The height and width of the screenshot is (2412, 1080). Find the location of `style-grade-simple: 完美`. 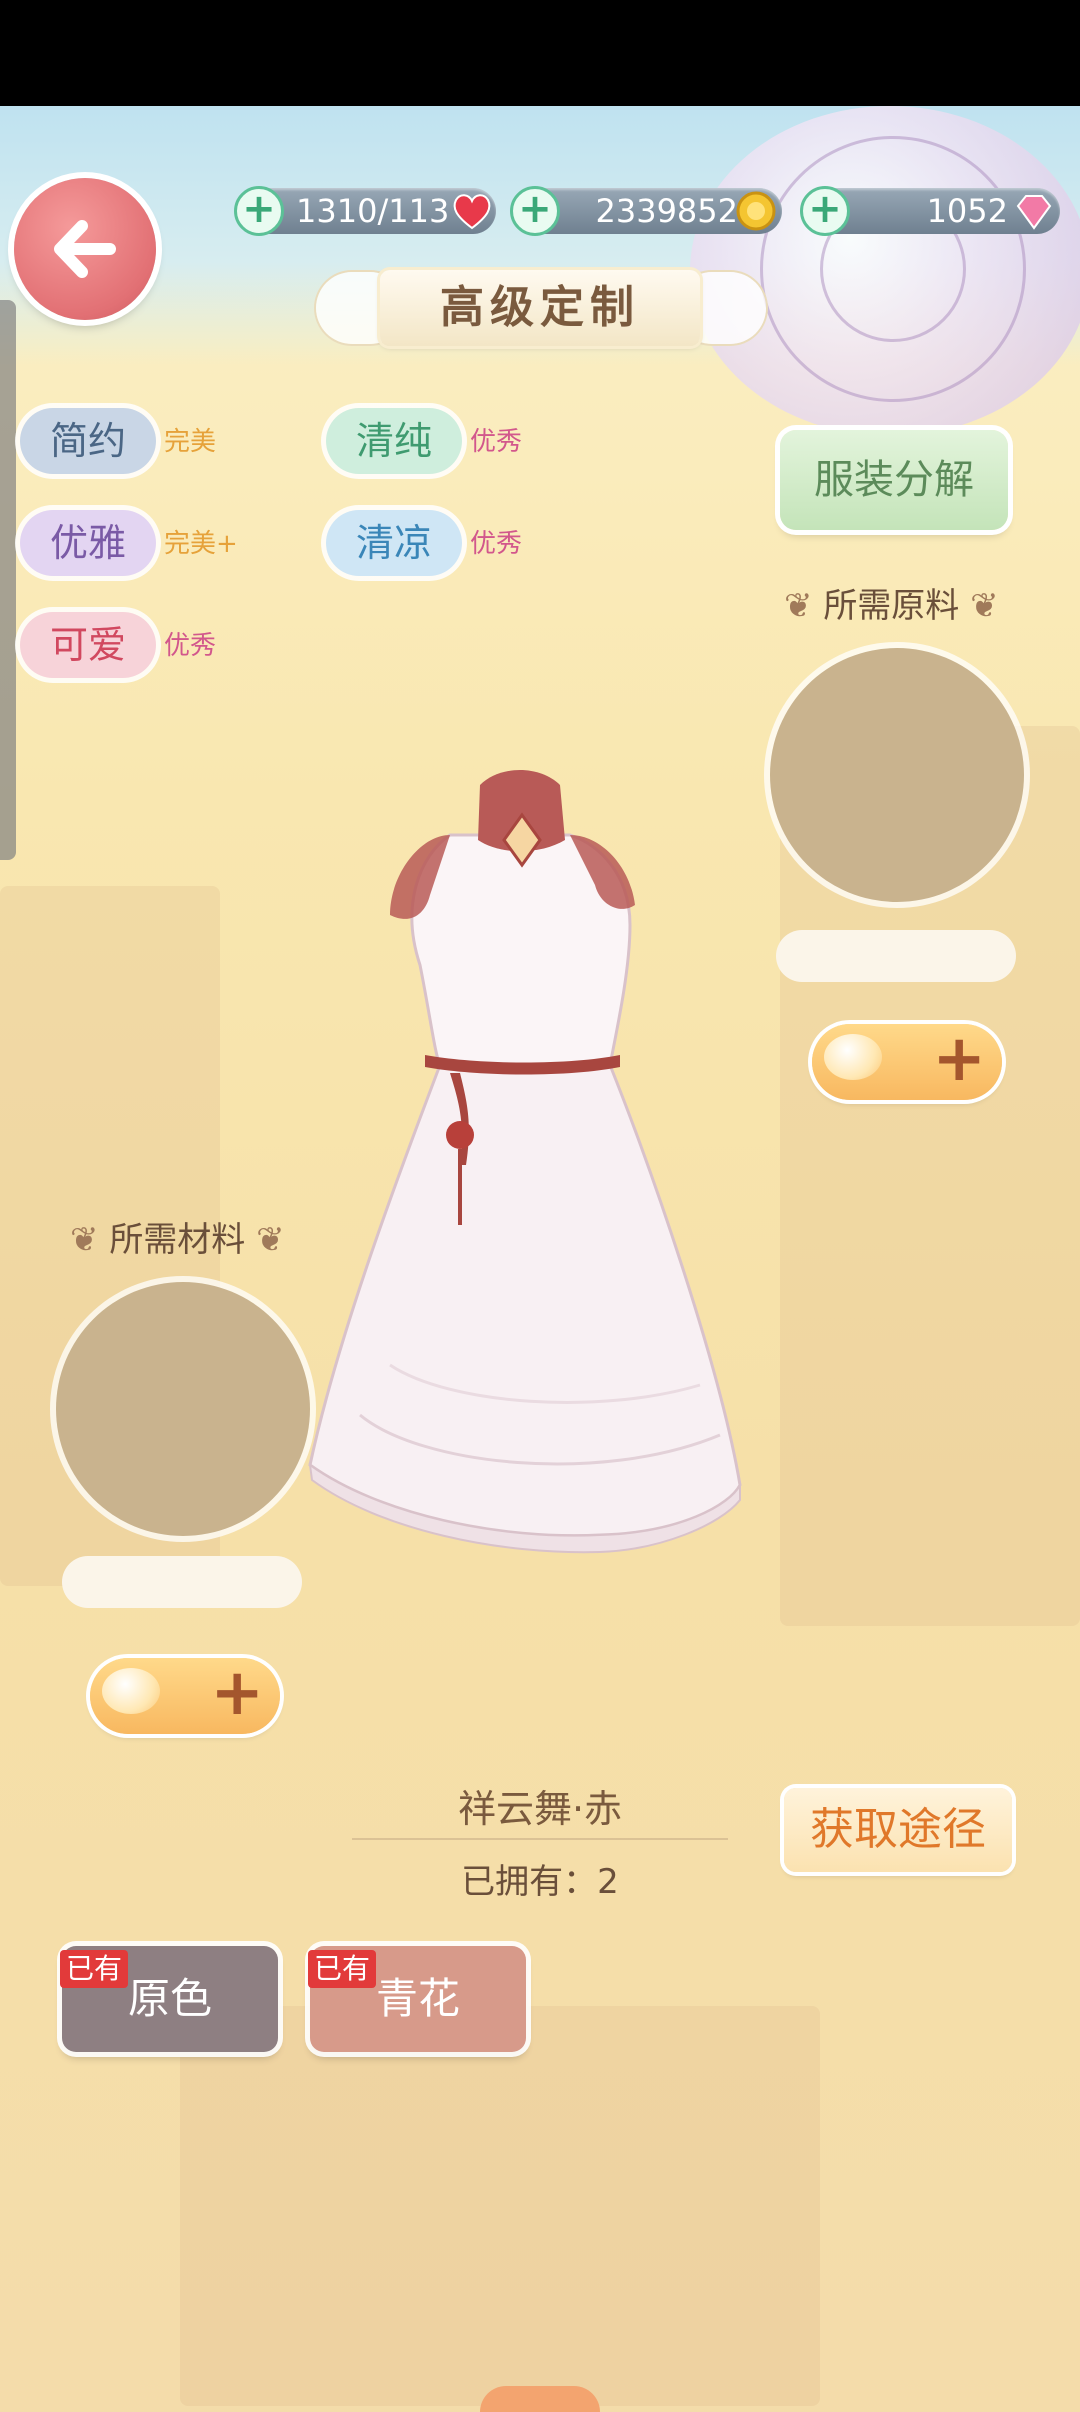

style-grade-simple: 完美 is located at coordinates (190, 442).